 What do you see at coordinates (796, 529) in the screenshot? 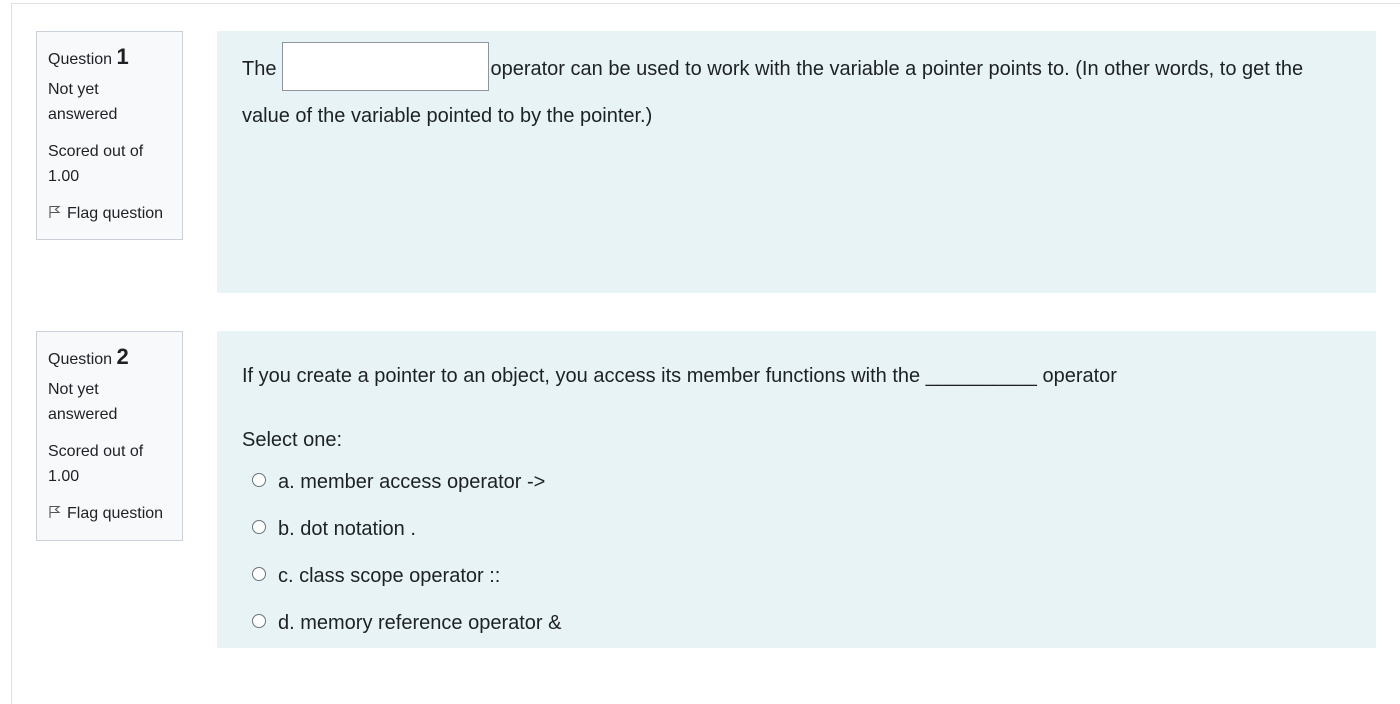
I see `answer-option-b: b. dot notation .` at bounding box center [796, 529].